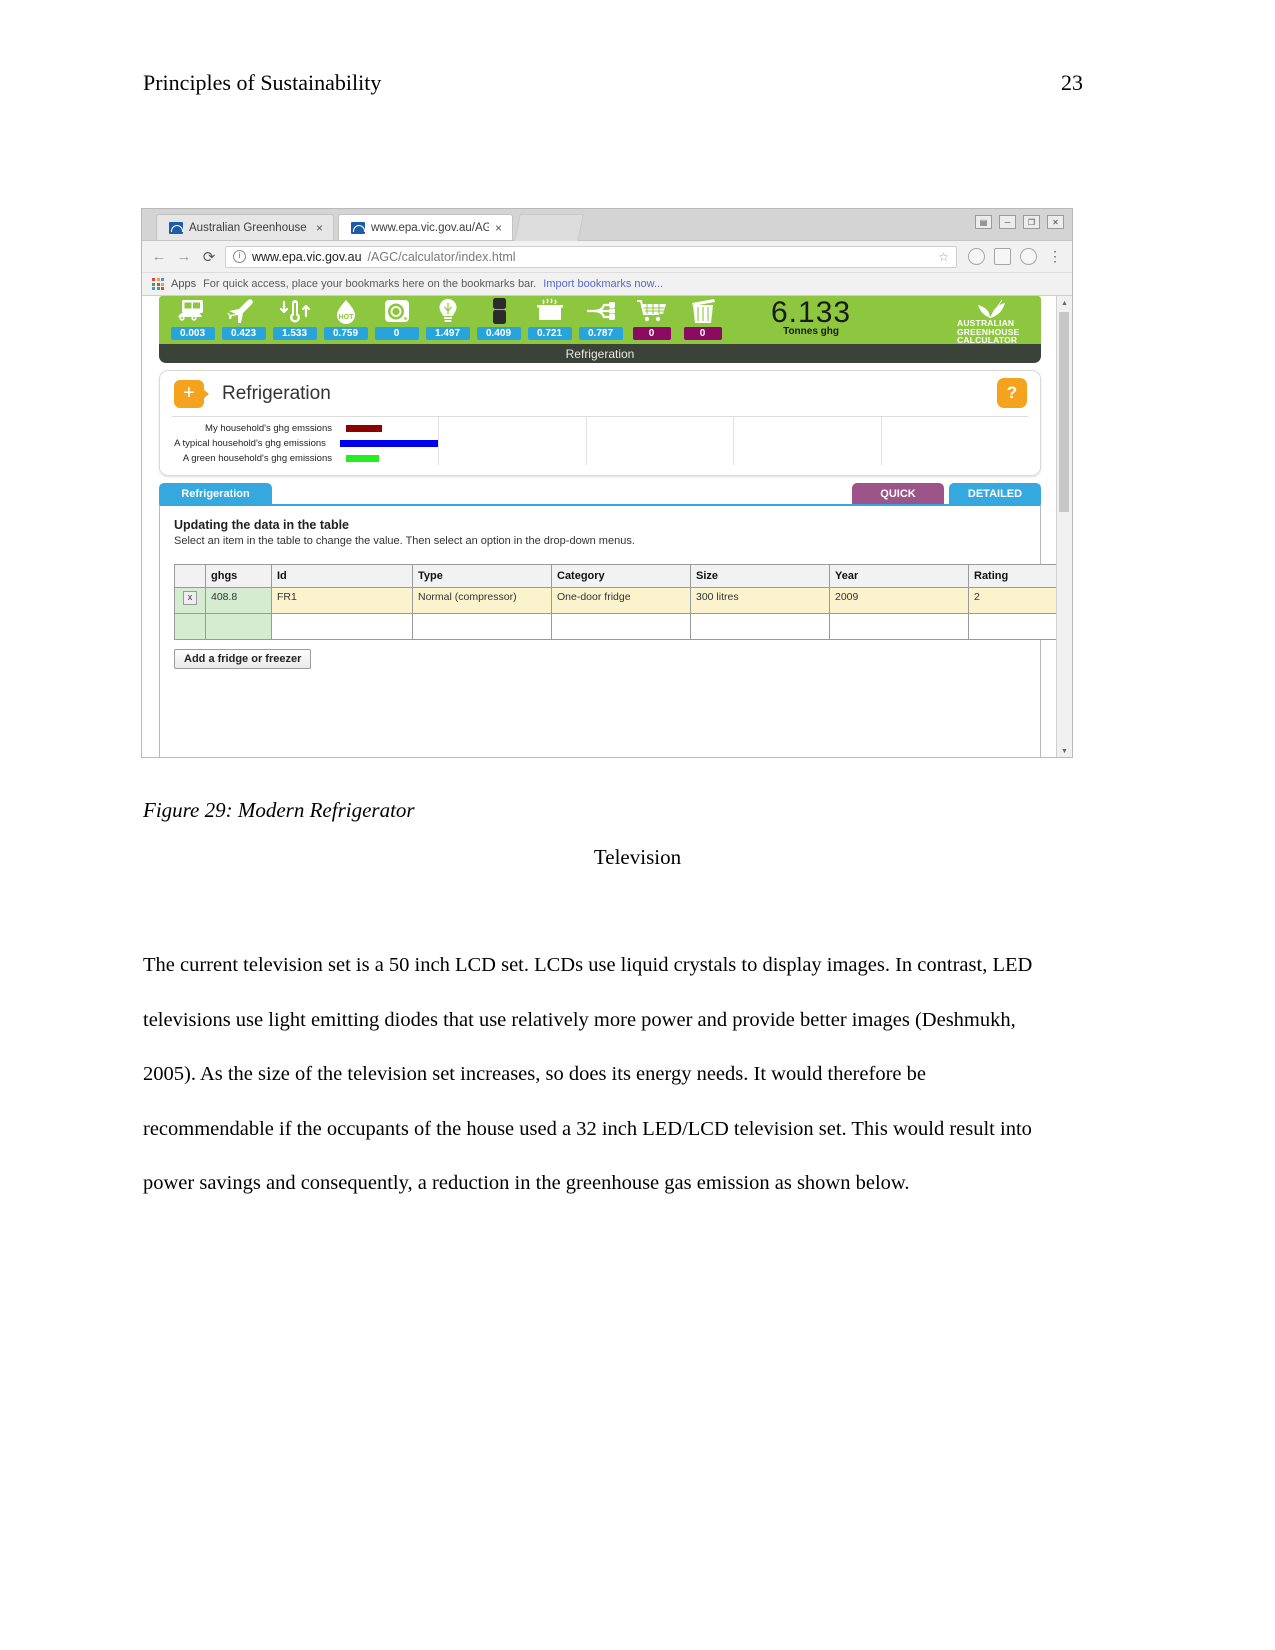 This screenshot has width=1275, height=1650. I want to click on cell-category: One-door fridge, so click(621, 600).